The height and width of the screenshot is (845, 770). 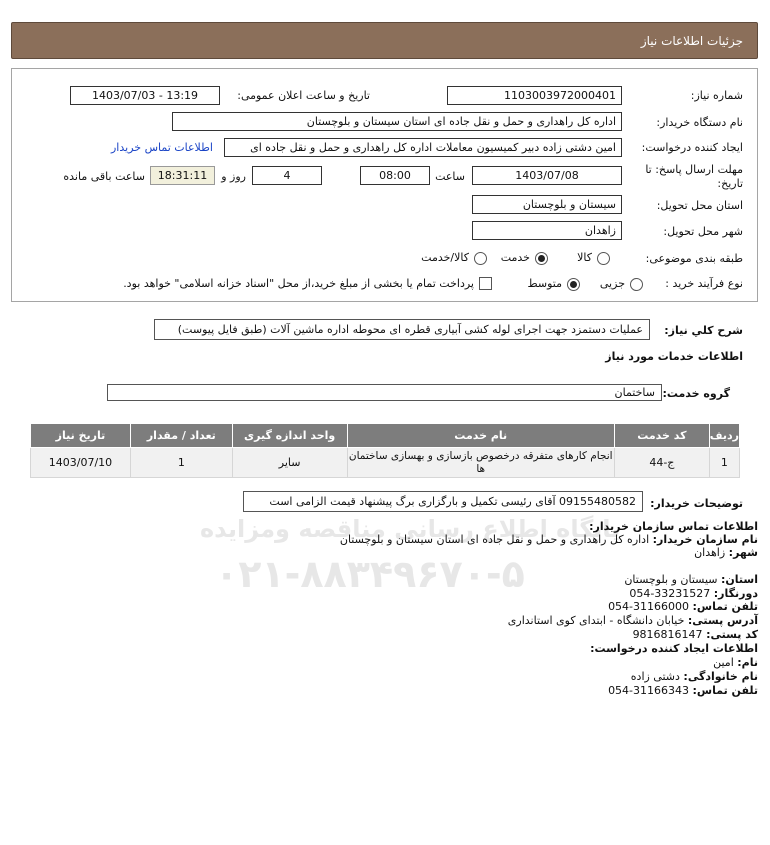 I want to click on deadline-label: مهلت ارسال پاسخ: تا تاریخ:, so click(x=694, y=176).